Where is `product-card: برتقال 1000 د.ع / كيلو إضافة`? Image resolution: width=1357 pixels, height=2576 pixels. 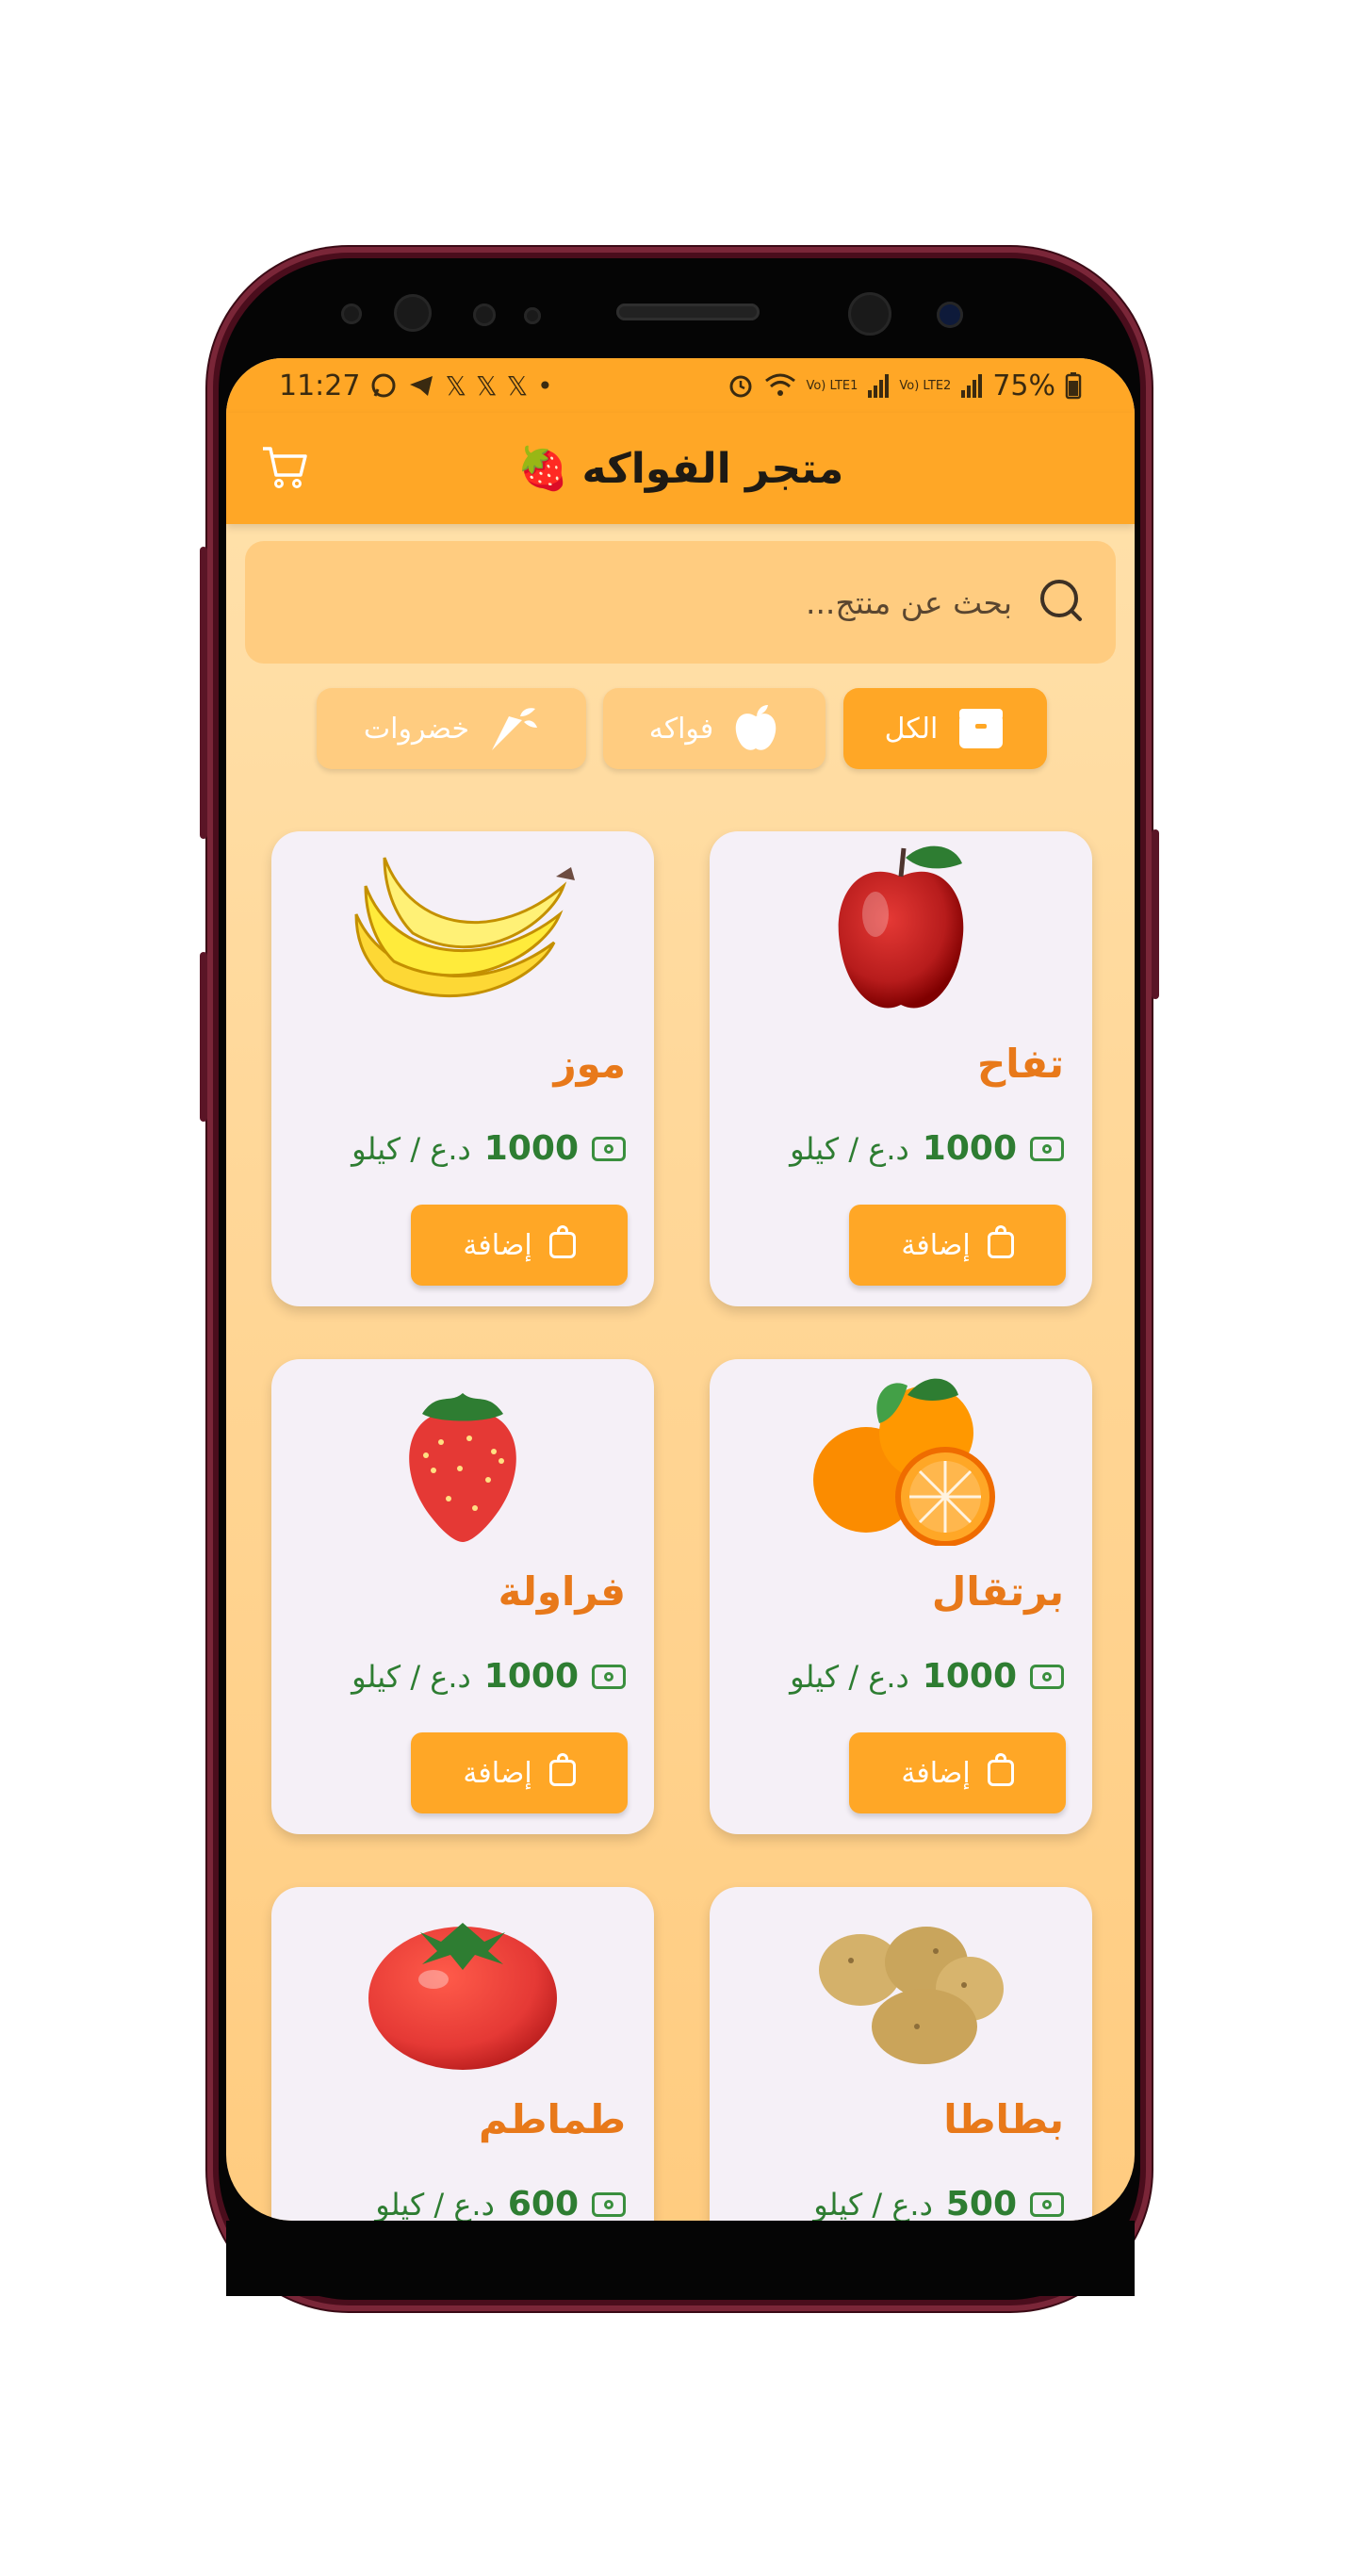
product-card: برتقال 1000 د.ع / كيلو إضافة is located at coordinates (901, 1596).